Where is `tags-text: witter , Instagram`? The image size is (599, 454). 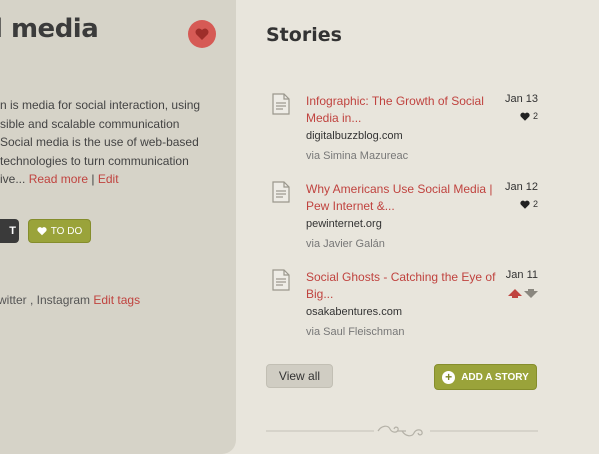 tags-text: witter , Instagram is located at coordinates (45, 300).